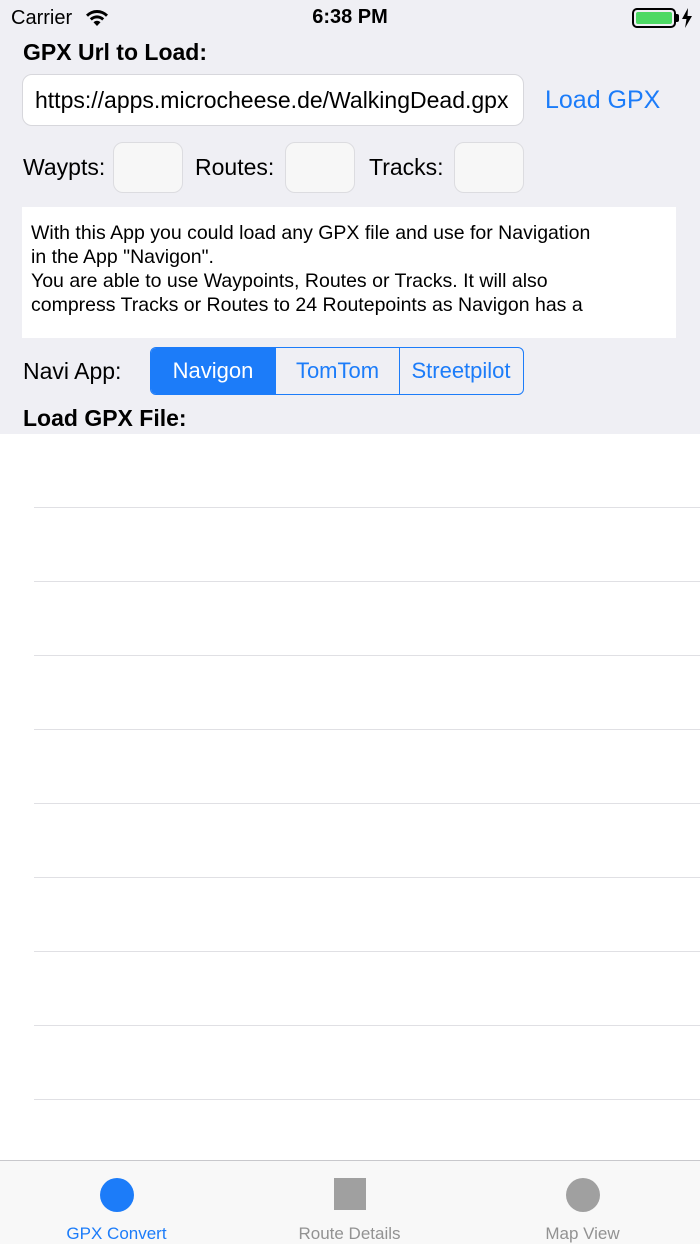 This screenshot has width=700, height=1244. Describe the element at coordinates (350, 1196) in the screenshot. I see `square-icon` at that location.